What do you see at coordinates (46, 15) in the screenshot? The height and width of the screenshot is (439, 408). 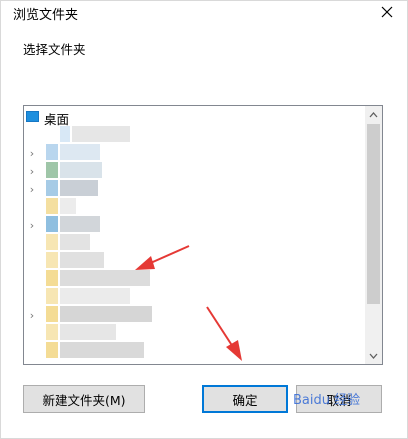 I see `window-title: 浏览文件夹` at bounding box center [46, 15].